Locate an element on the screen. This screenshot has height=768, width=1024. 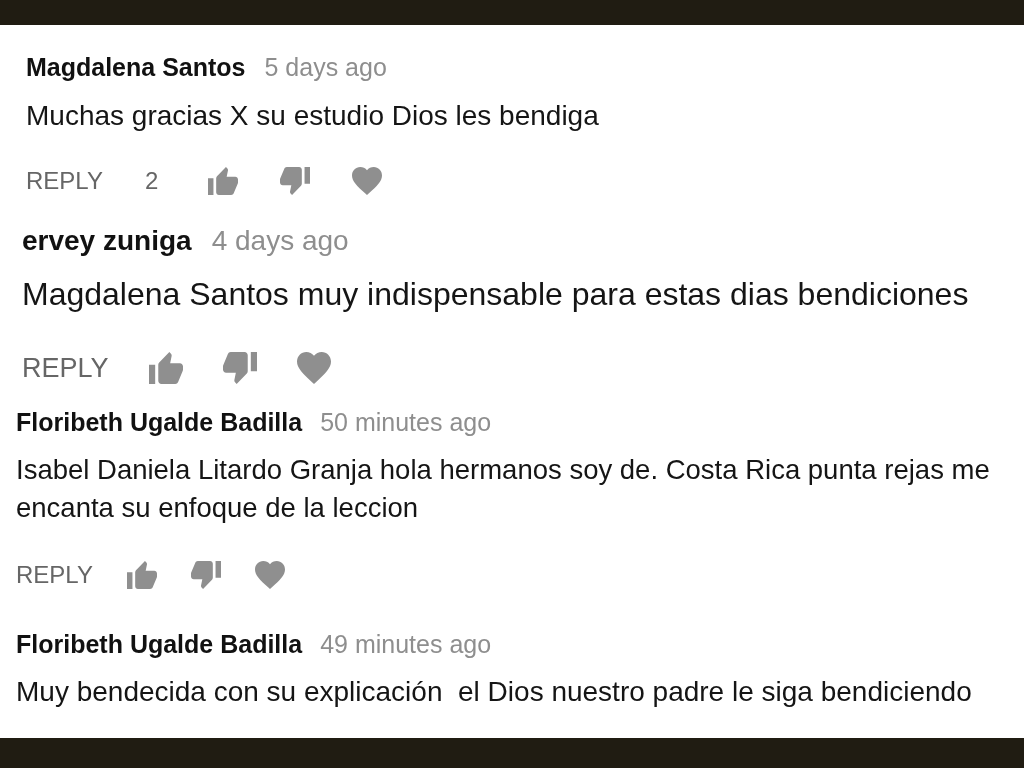
comment-text: Isabel Daniela Litardo Granja hola hermanos soy de. Costa Rica punta rejas me encanta su enfoque de la leccion is located at coordinates (503, 489).